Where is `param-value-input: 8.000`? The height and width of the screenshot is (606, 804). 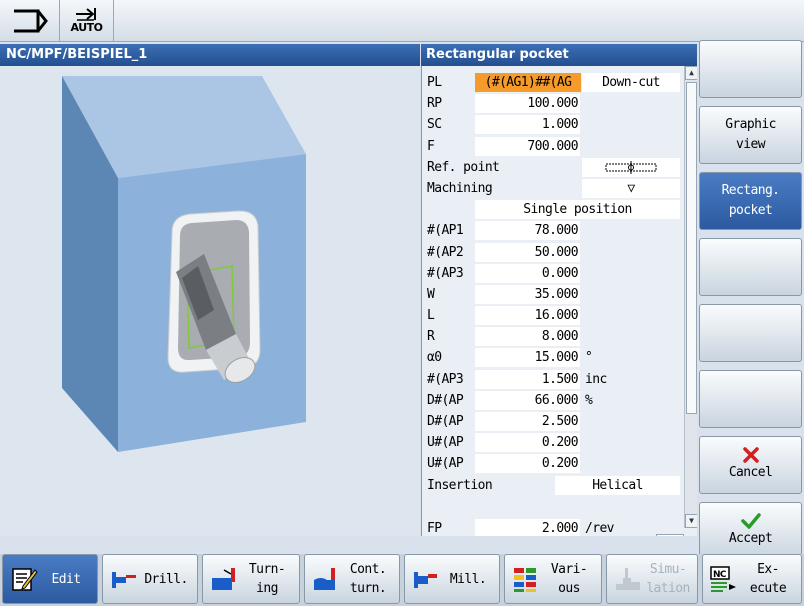 param-value-input: 8.000 is located at coordinates (527, 337).